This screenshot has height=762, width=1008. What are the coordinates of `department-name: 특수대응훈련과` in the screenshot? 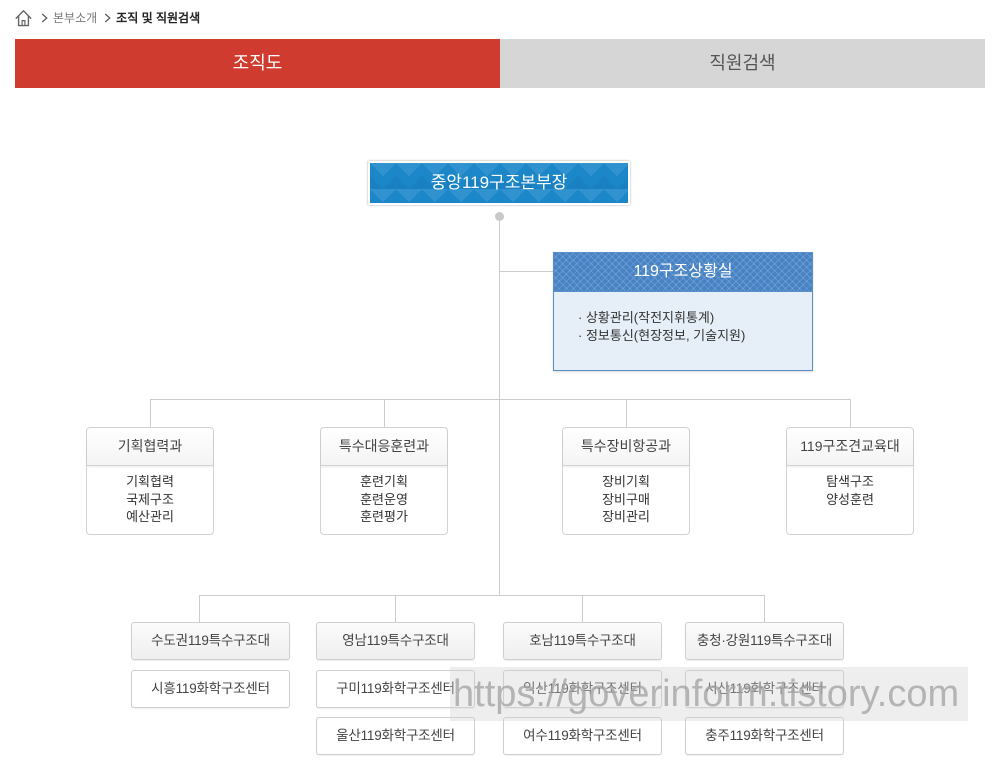 It's located at (384, 447).